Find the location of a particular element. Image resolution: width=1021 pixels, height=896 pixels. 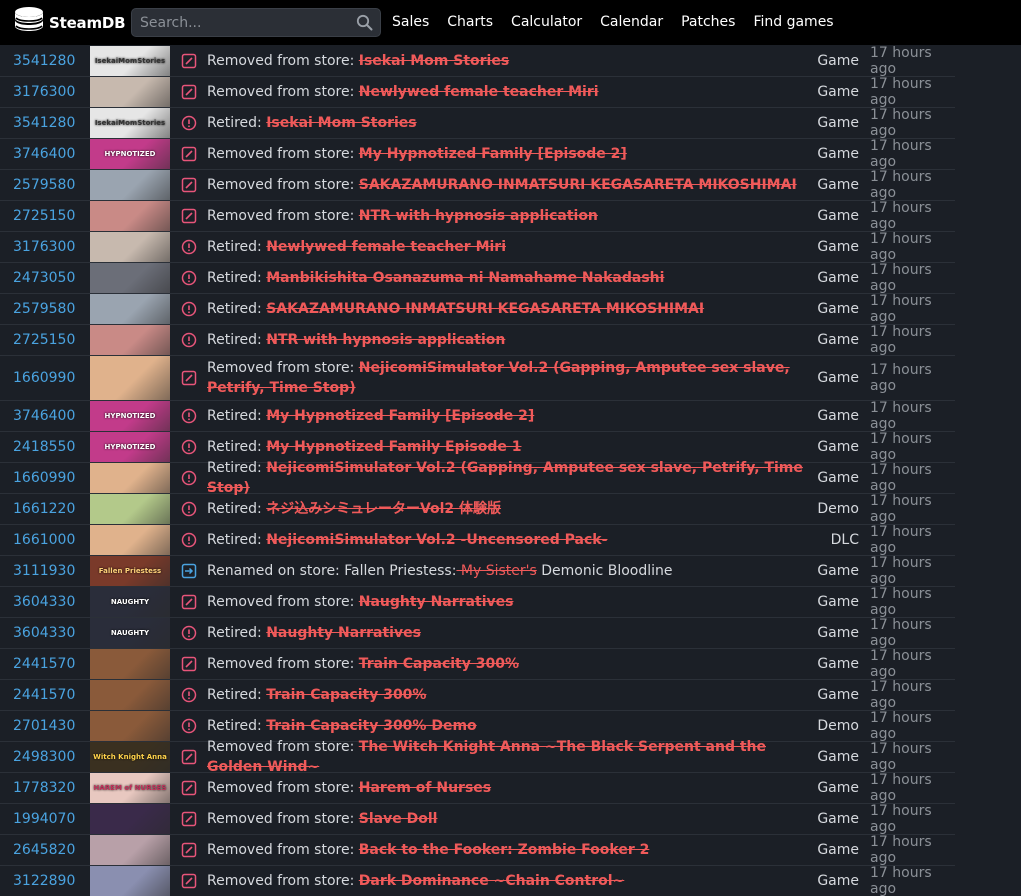

app-id-link: 2473050 is located at coordinates (44, 278).